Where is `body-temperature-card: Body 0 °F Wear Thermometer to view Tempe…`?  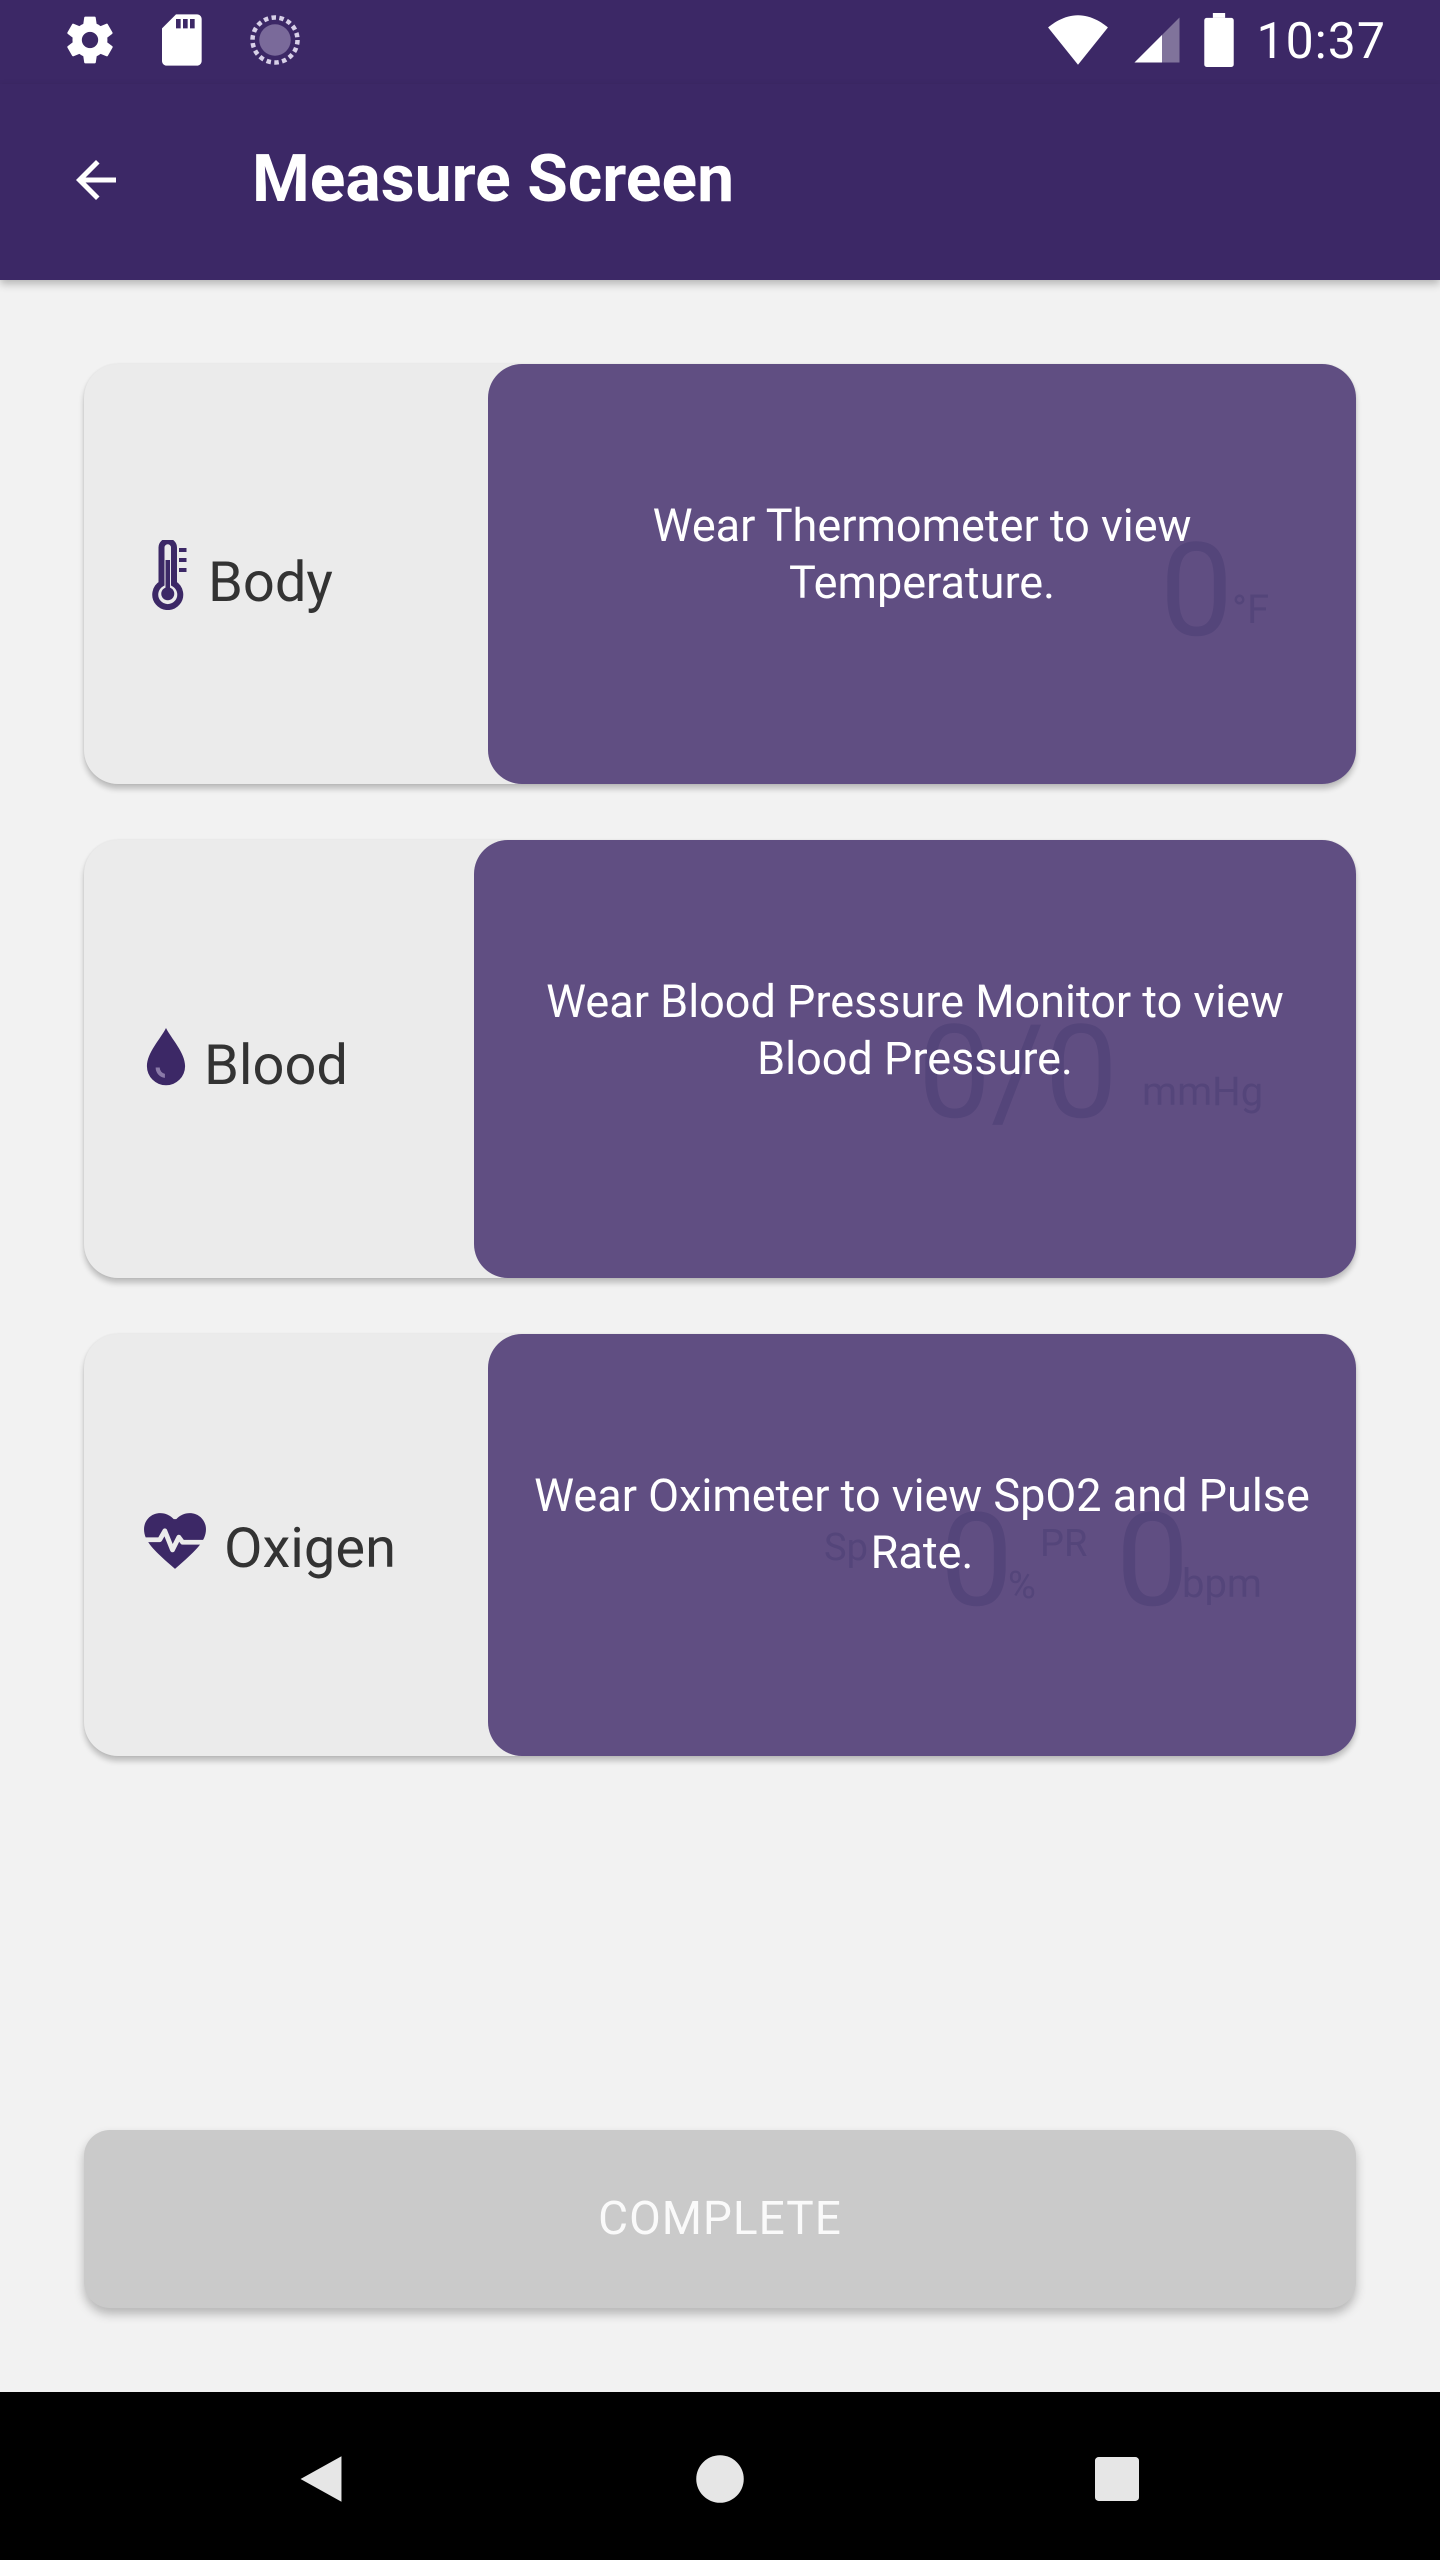
body-temperature-card: Body 0 °F Wear Thermometer to view Tempe… is located at coordinates (720, 574).